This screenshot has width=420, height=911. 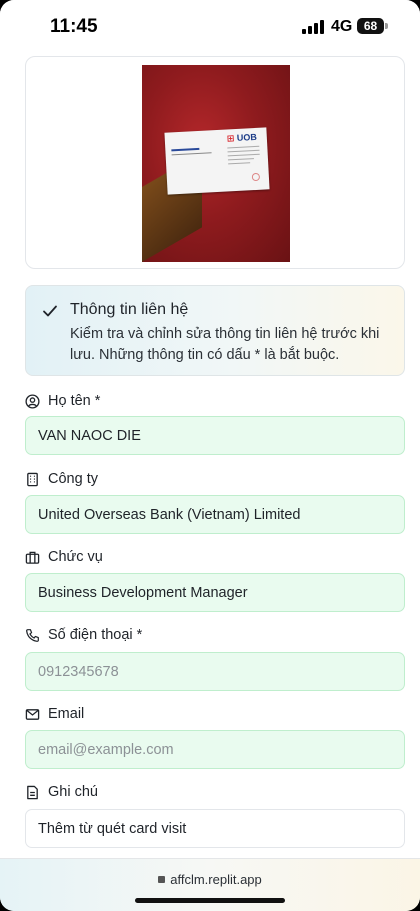 I want to click on user-circle-icon, so click(x=32, y=401).